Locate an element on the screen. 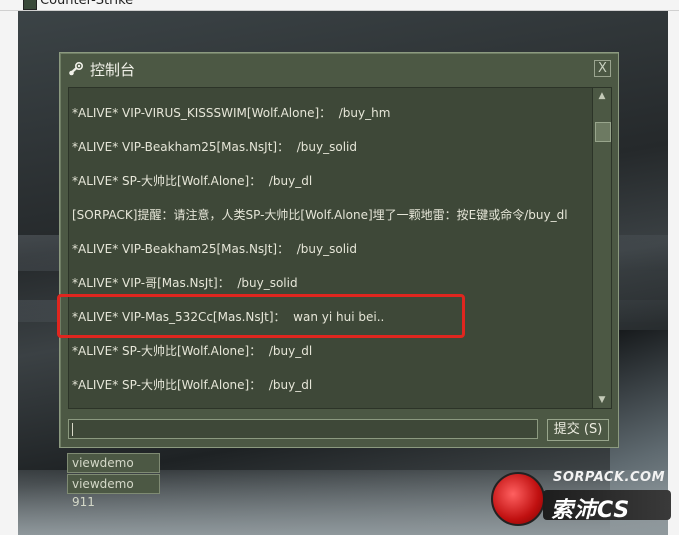  scroll-down-arrow-icon: ▼ is located at coordinates (602, 400).